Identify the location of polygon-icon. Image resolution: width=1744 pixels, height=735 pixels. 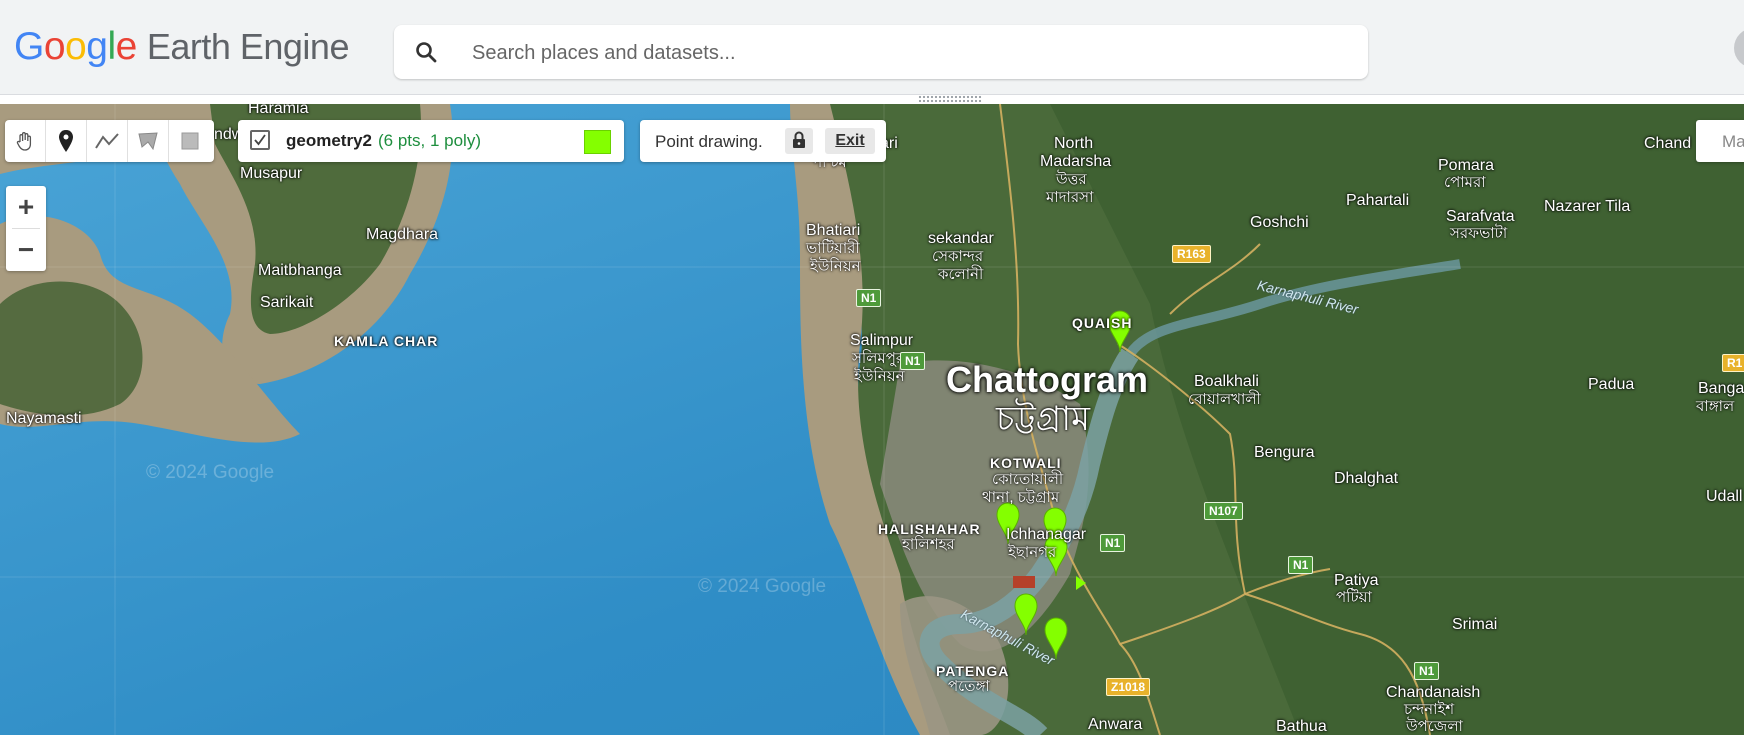
(148, 141).